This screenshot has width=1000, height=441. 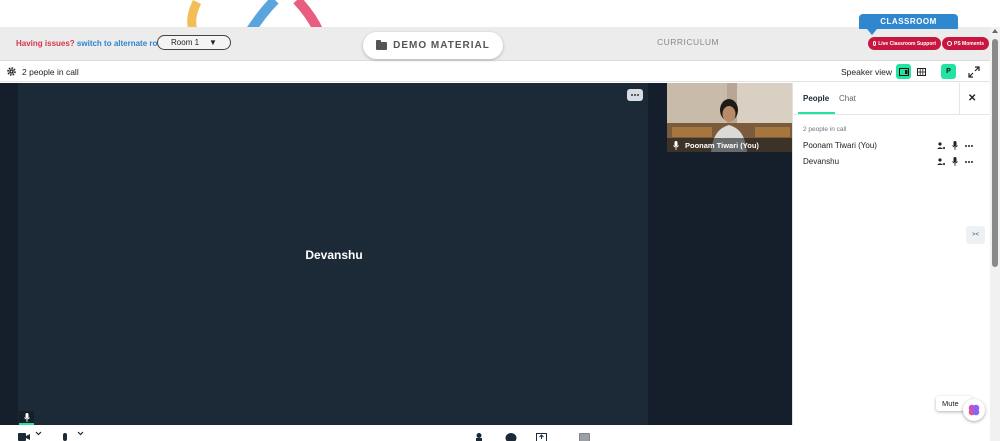 I want to click on grid-view-button, so click(x=921, y=71).